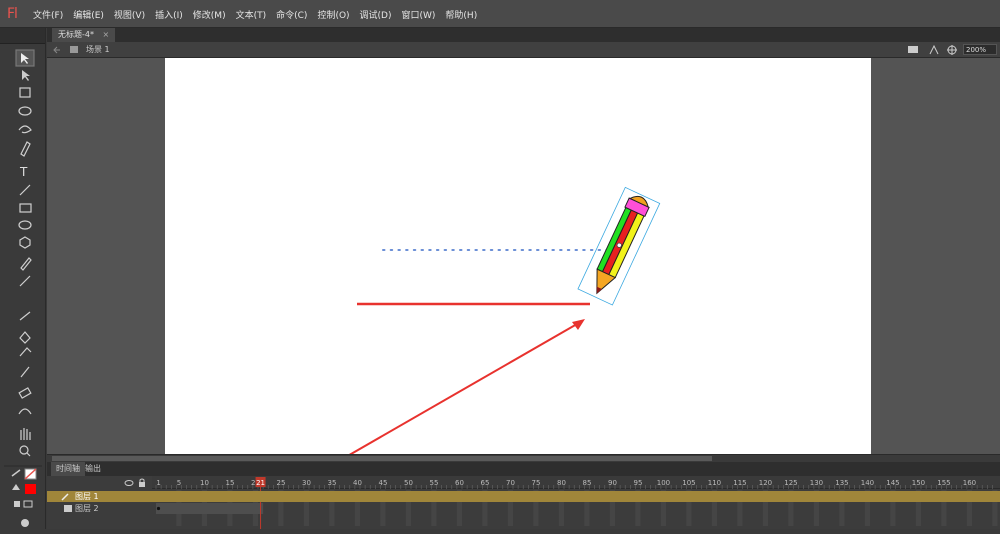  I want to click on frame-number: 125, so click(790, 483).